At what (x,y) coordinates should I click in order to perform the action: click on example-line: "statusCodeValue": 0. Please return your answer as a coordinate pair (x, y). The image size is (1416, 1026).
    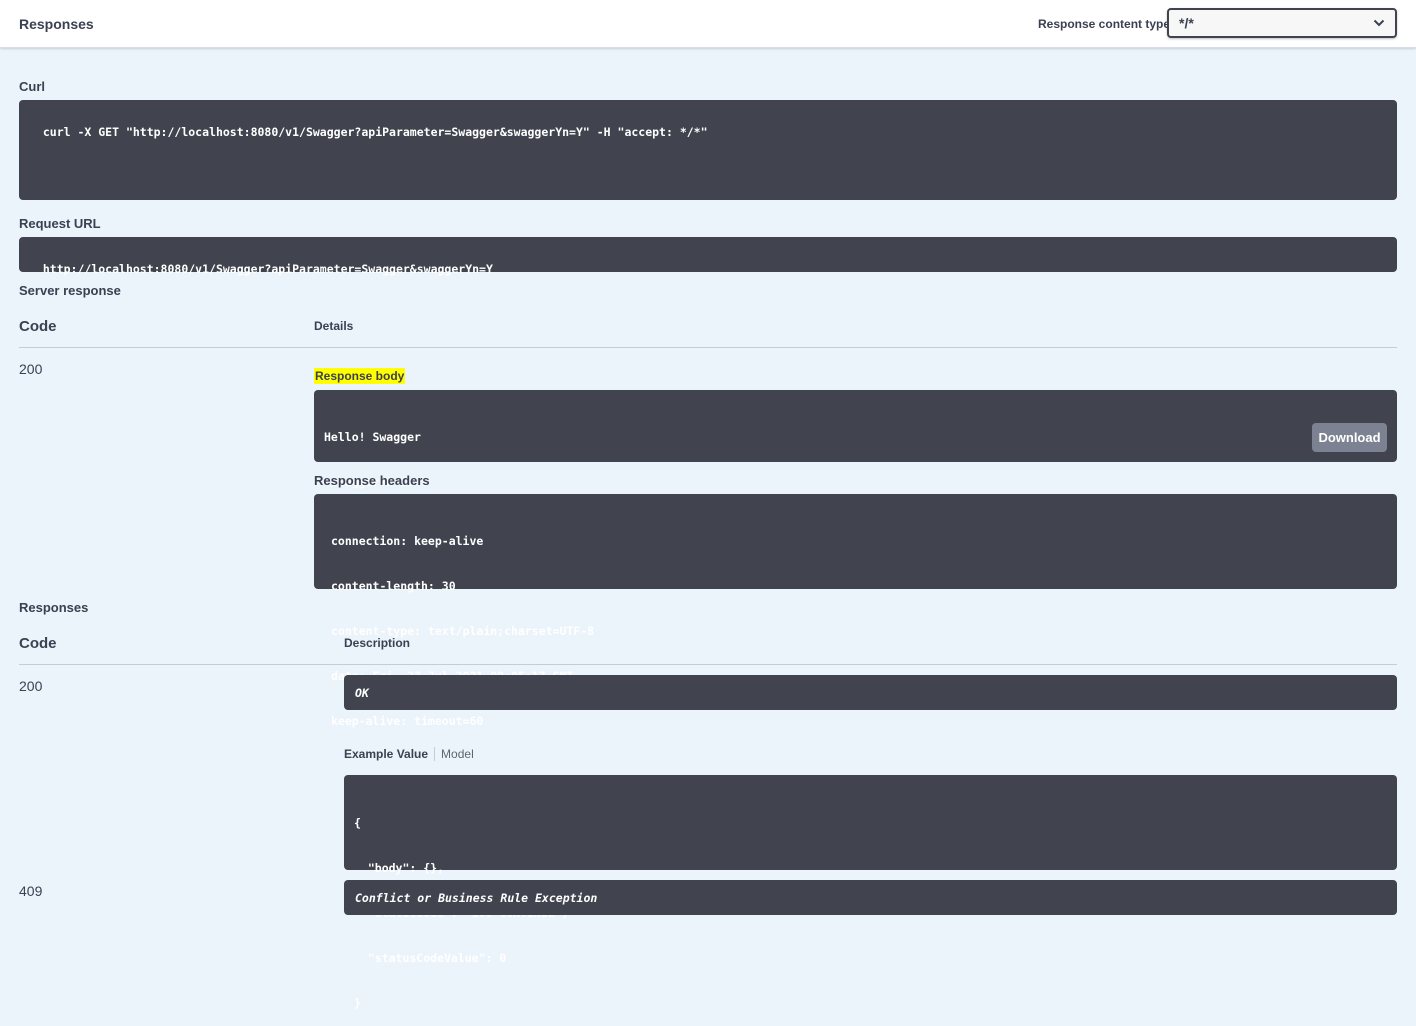
    Looking at the image, I should click on (430, 958).